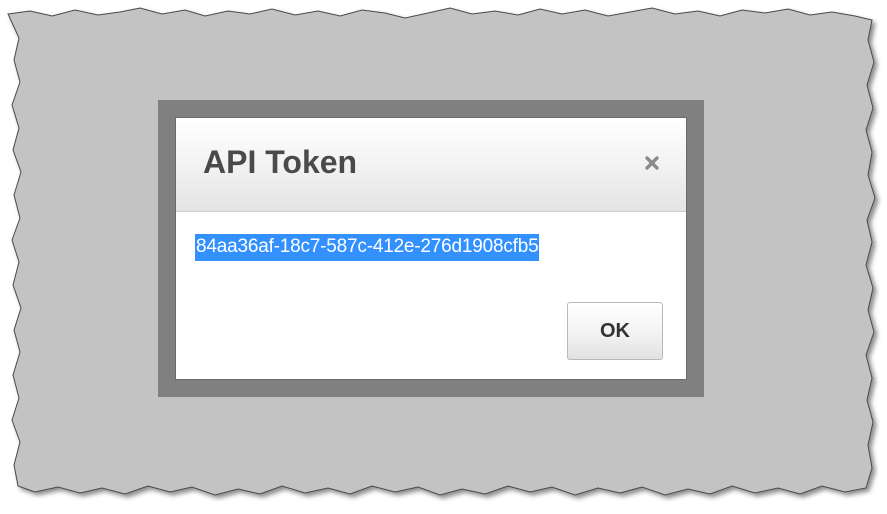  I want to click on token-container: 84aa36af-18c7-587c-412e-276d1908cfb5, so click(367, 247).